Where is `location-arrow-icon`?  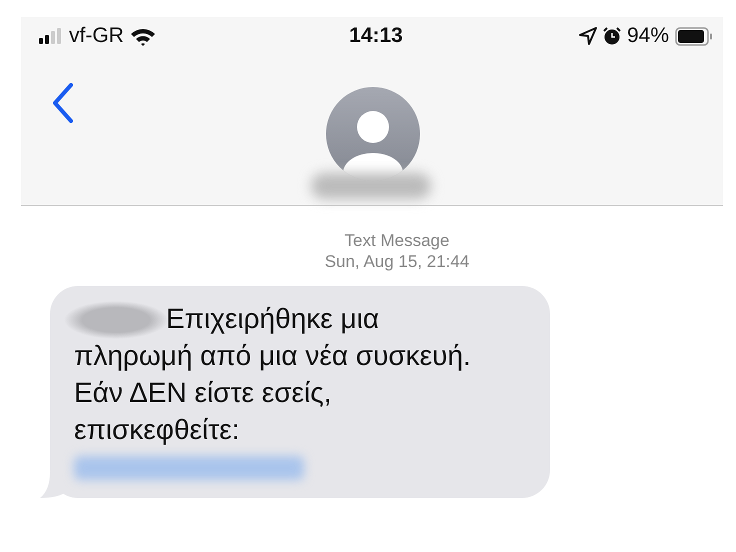
location-arrow-icon is located at coordinates (587, 36).